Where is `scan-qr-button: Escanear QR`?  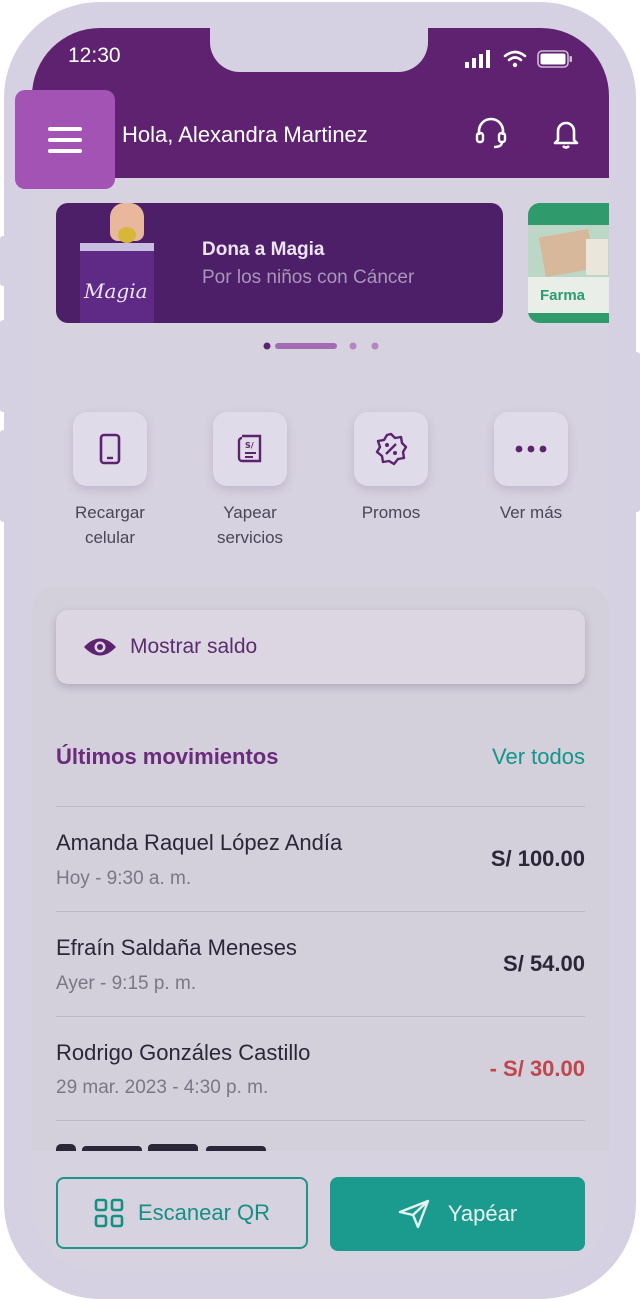
scan-qr-button: Escanear QR is located at coordinates (182, 1213).